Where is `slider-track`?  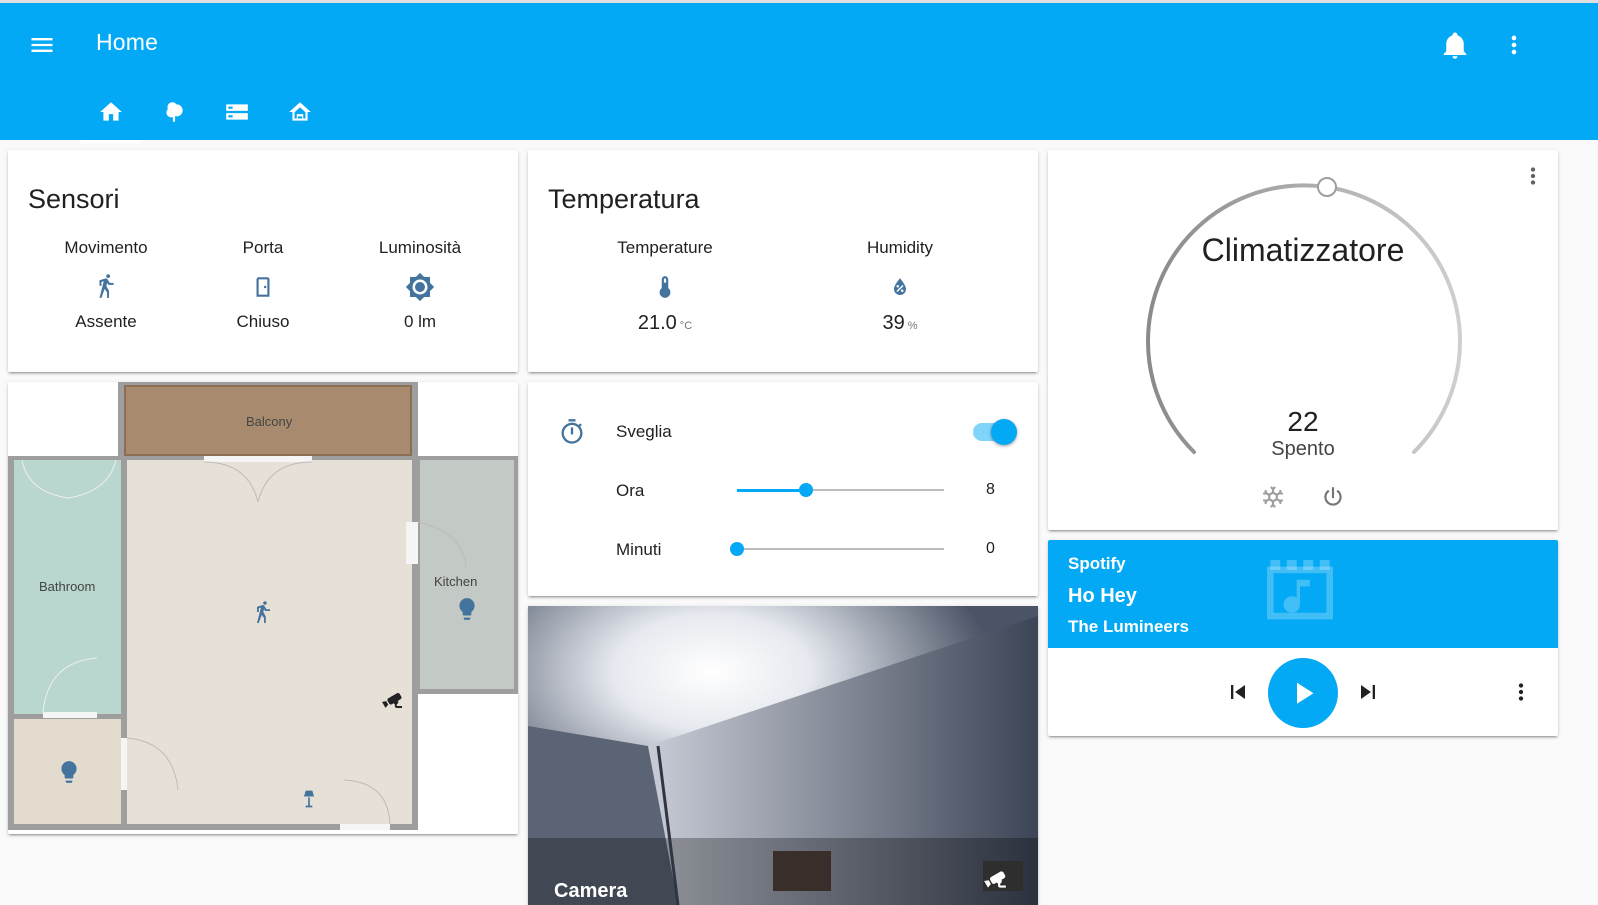 slider-track is located at coordinates (840, 549).